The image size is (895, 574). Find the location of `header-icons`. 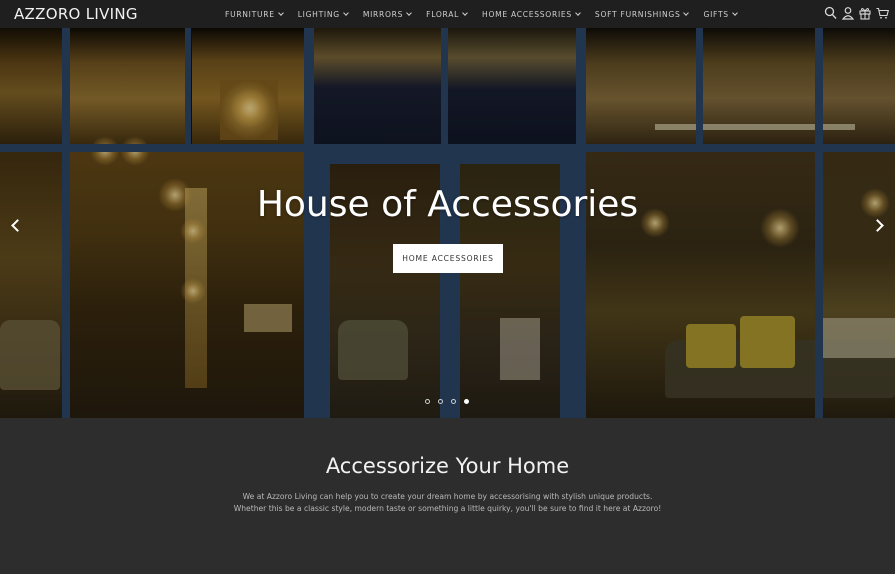

header-icons is located at coordinates (856, 13).